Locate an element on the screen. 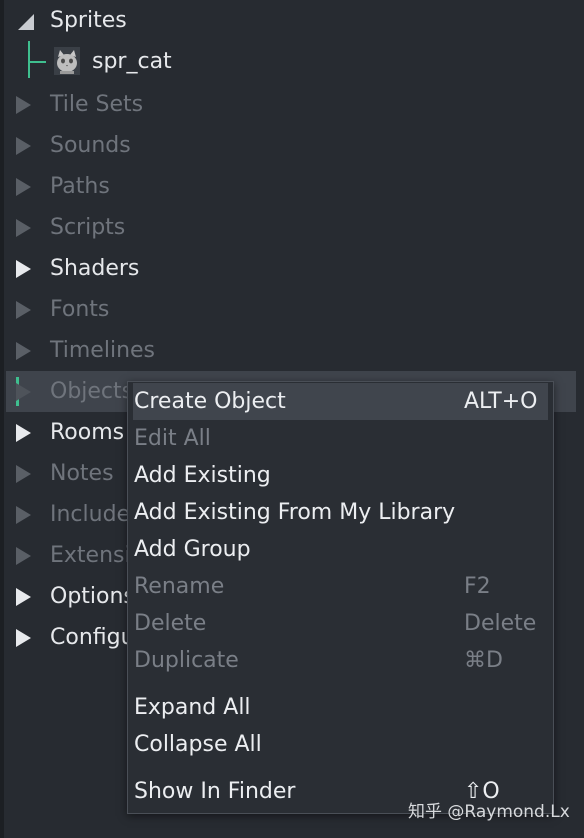  tree-item-shaders: Shaders is located at coordinates (291, 268).